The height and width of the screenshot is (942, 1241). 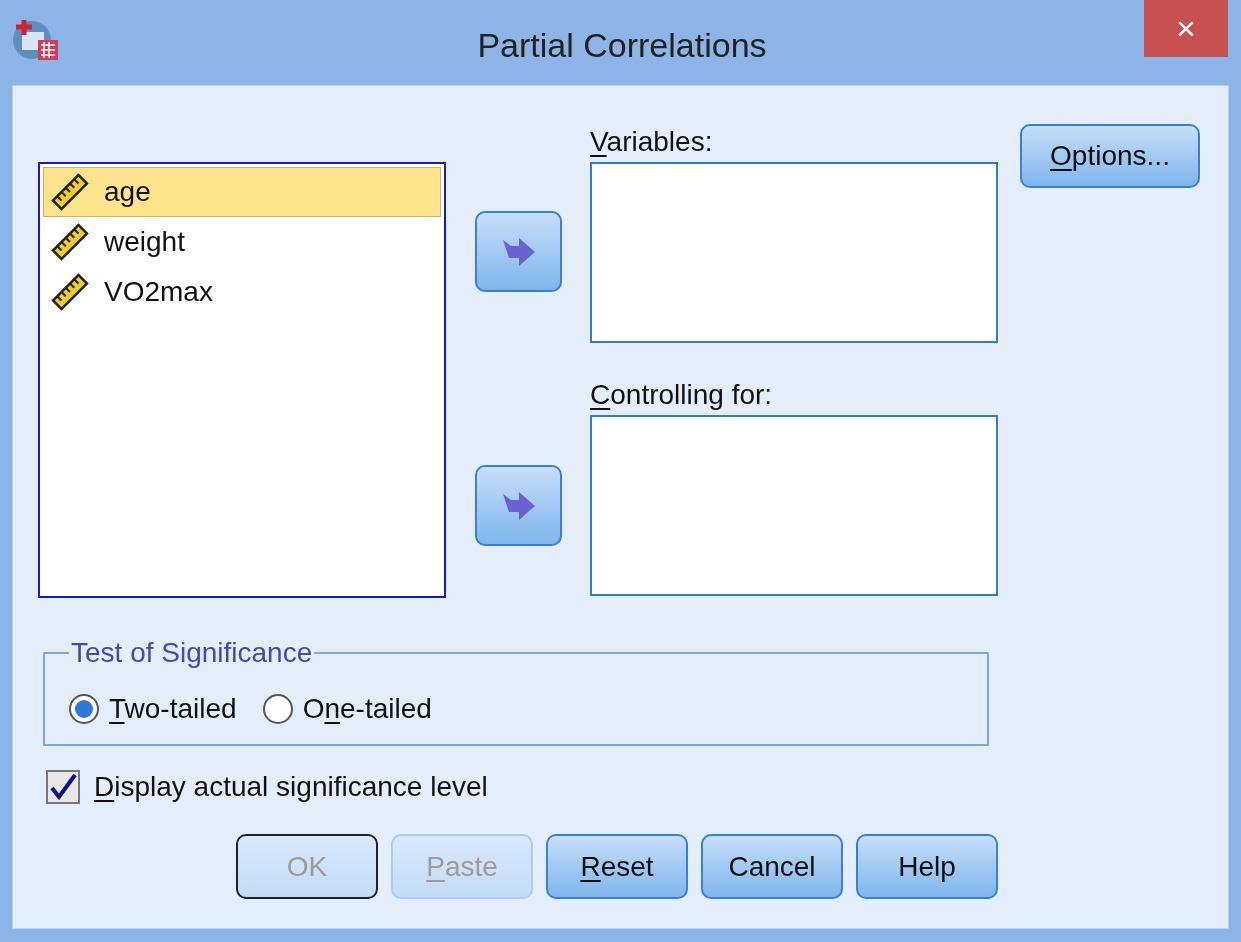 What do you see at coordinates (36, 40) in the screenshot?
I see `app-icon` at bounding box center [36, 40].